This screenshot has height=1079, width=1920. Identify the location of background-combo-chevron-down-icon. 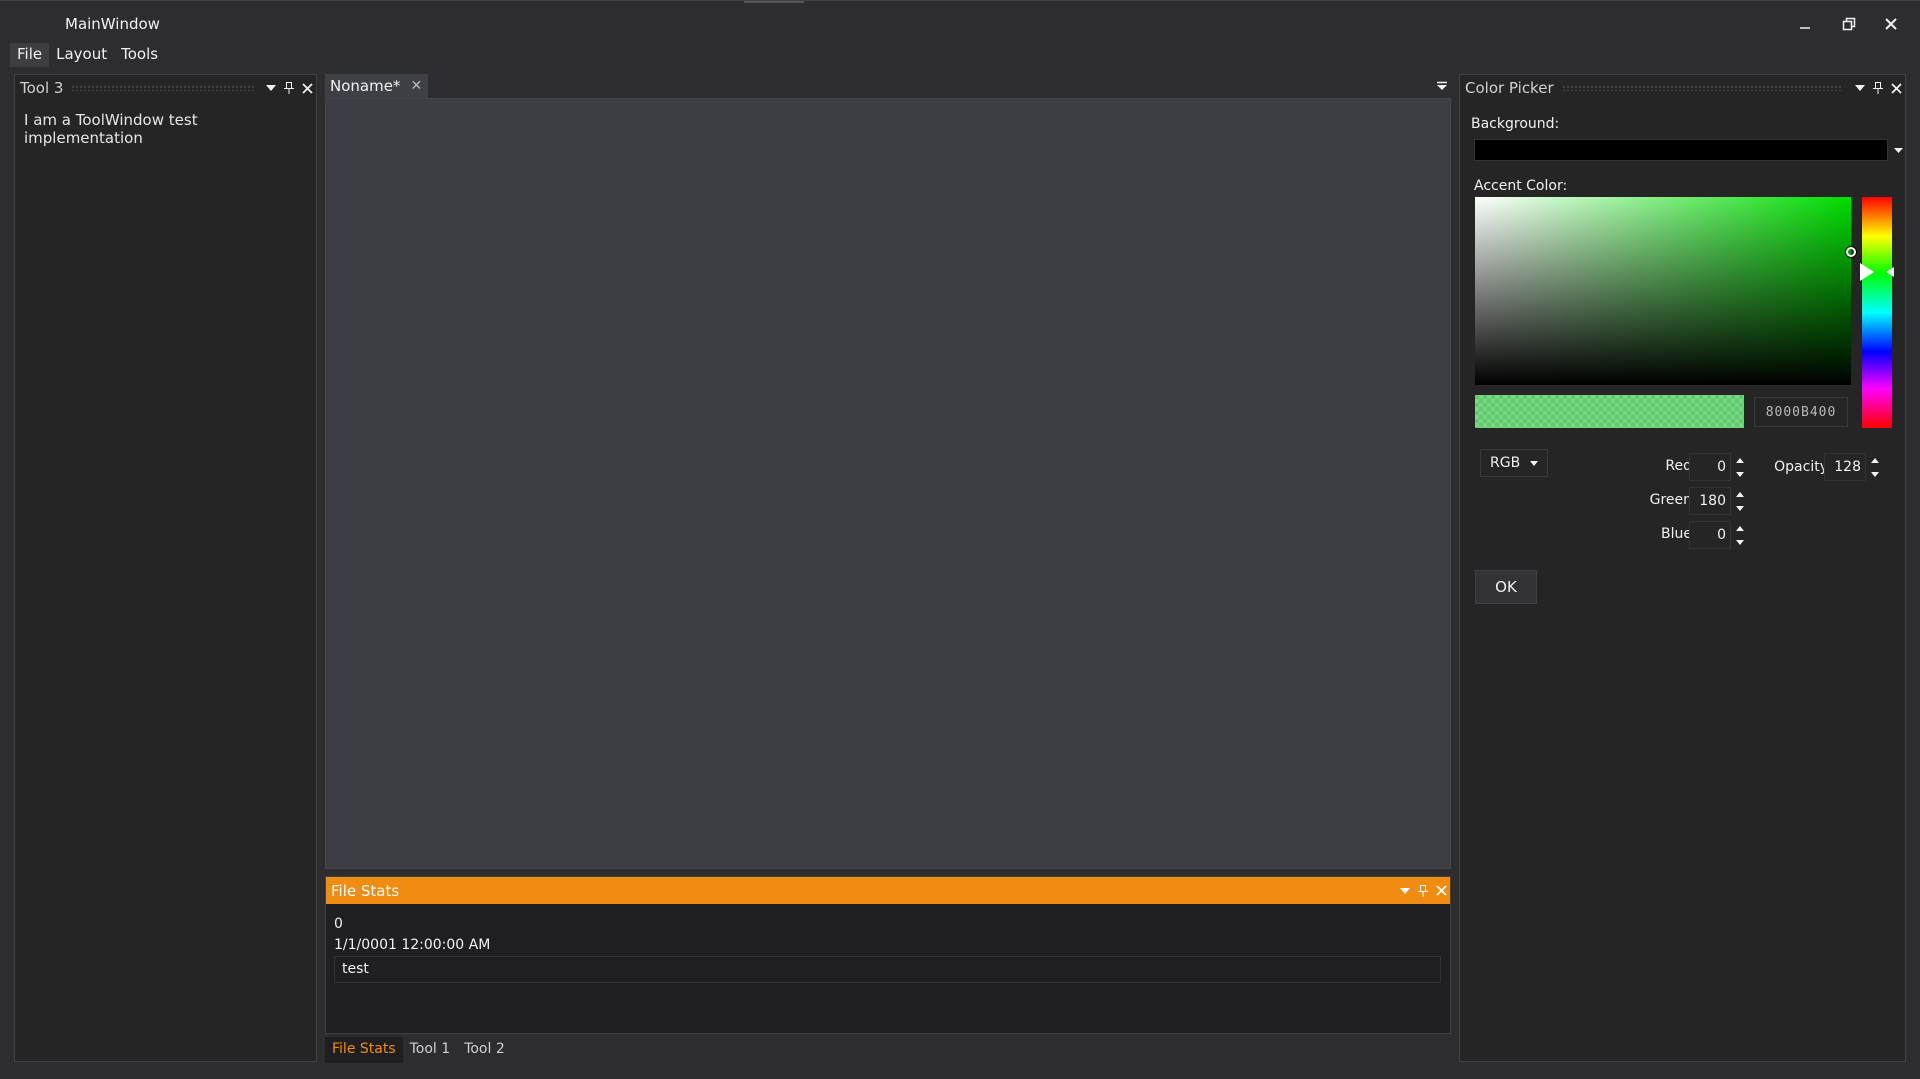
(1898, 150).